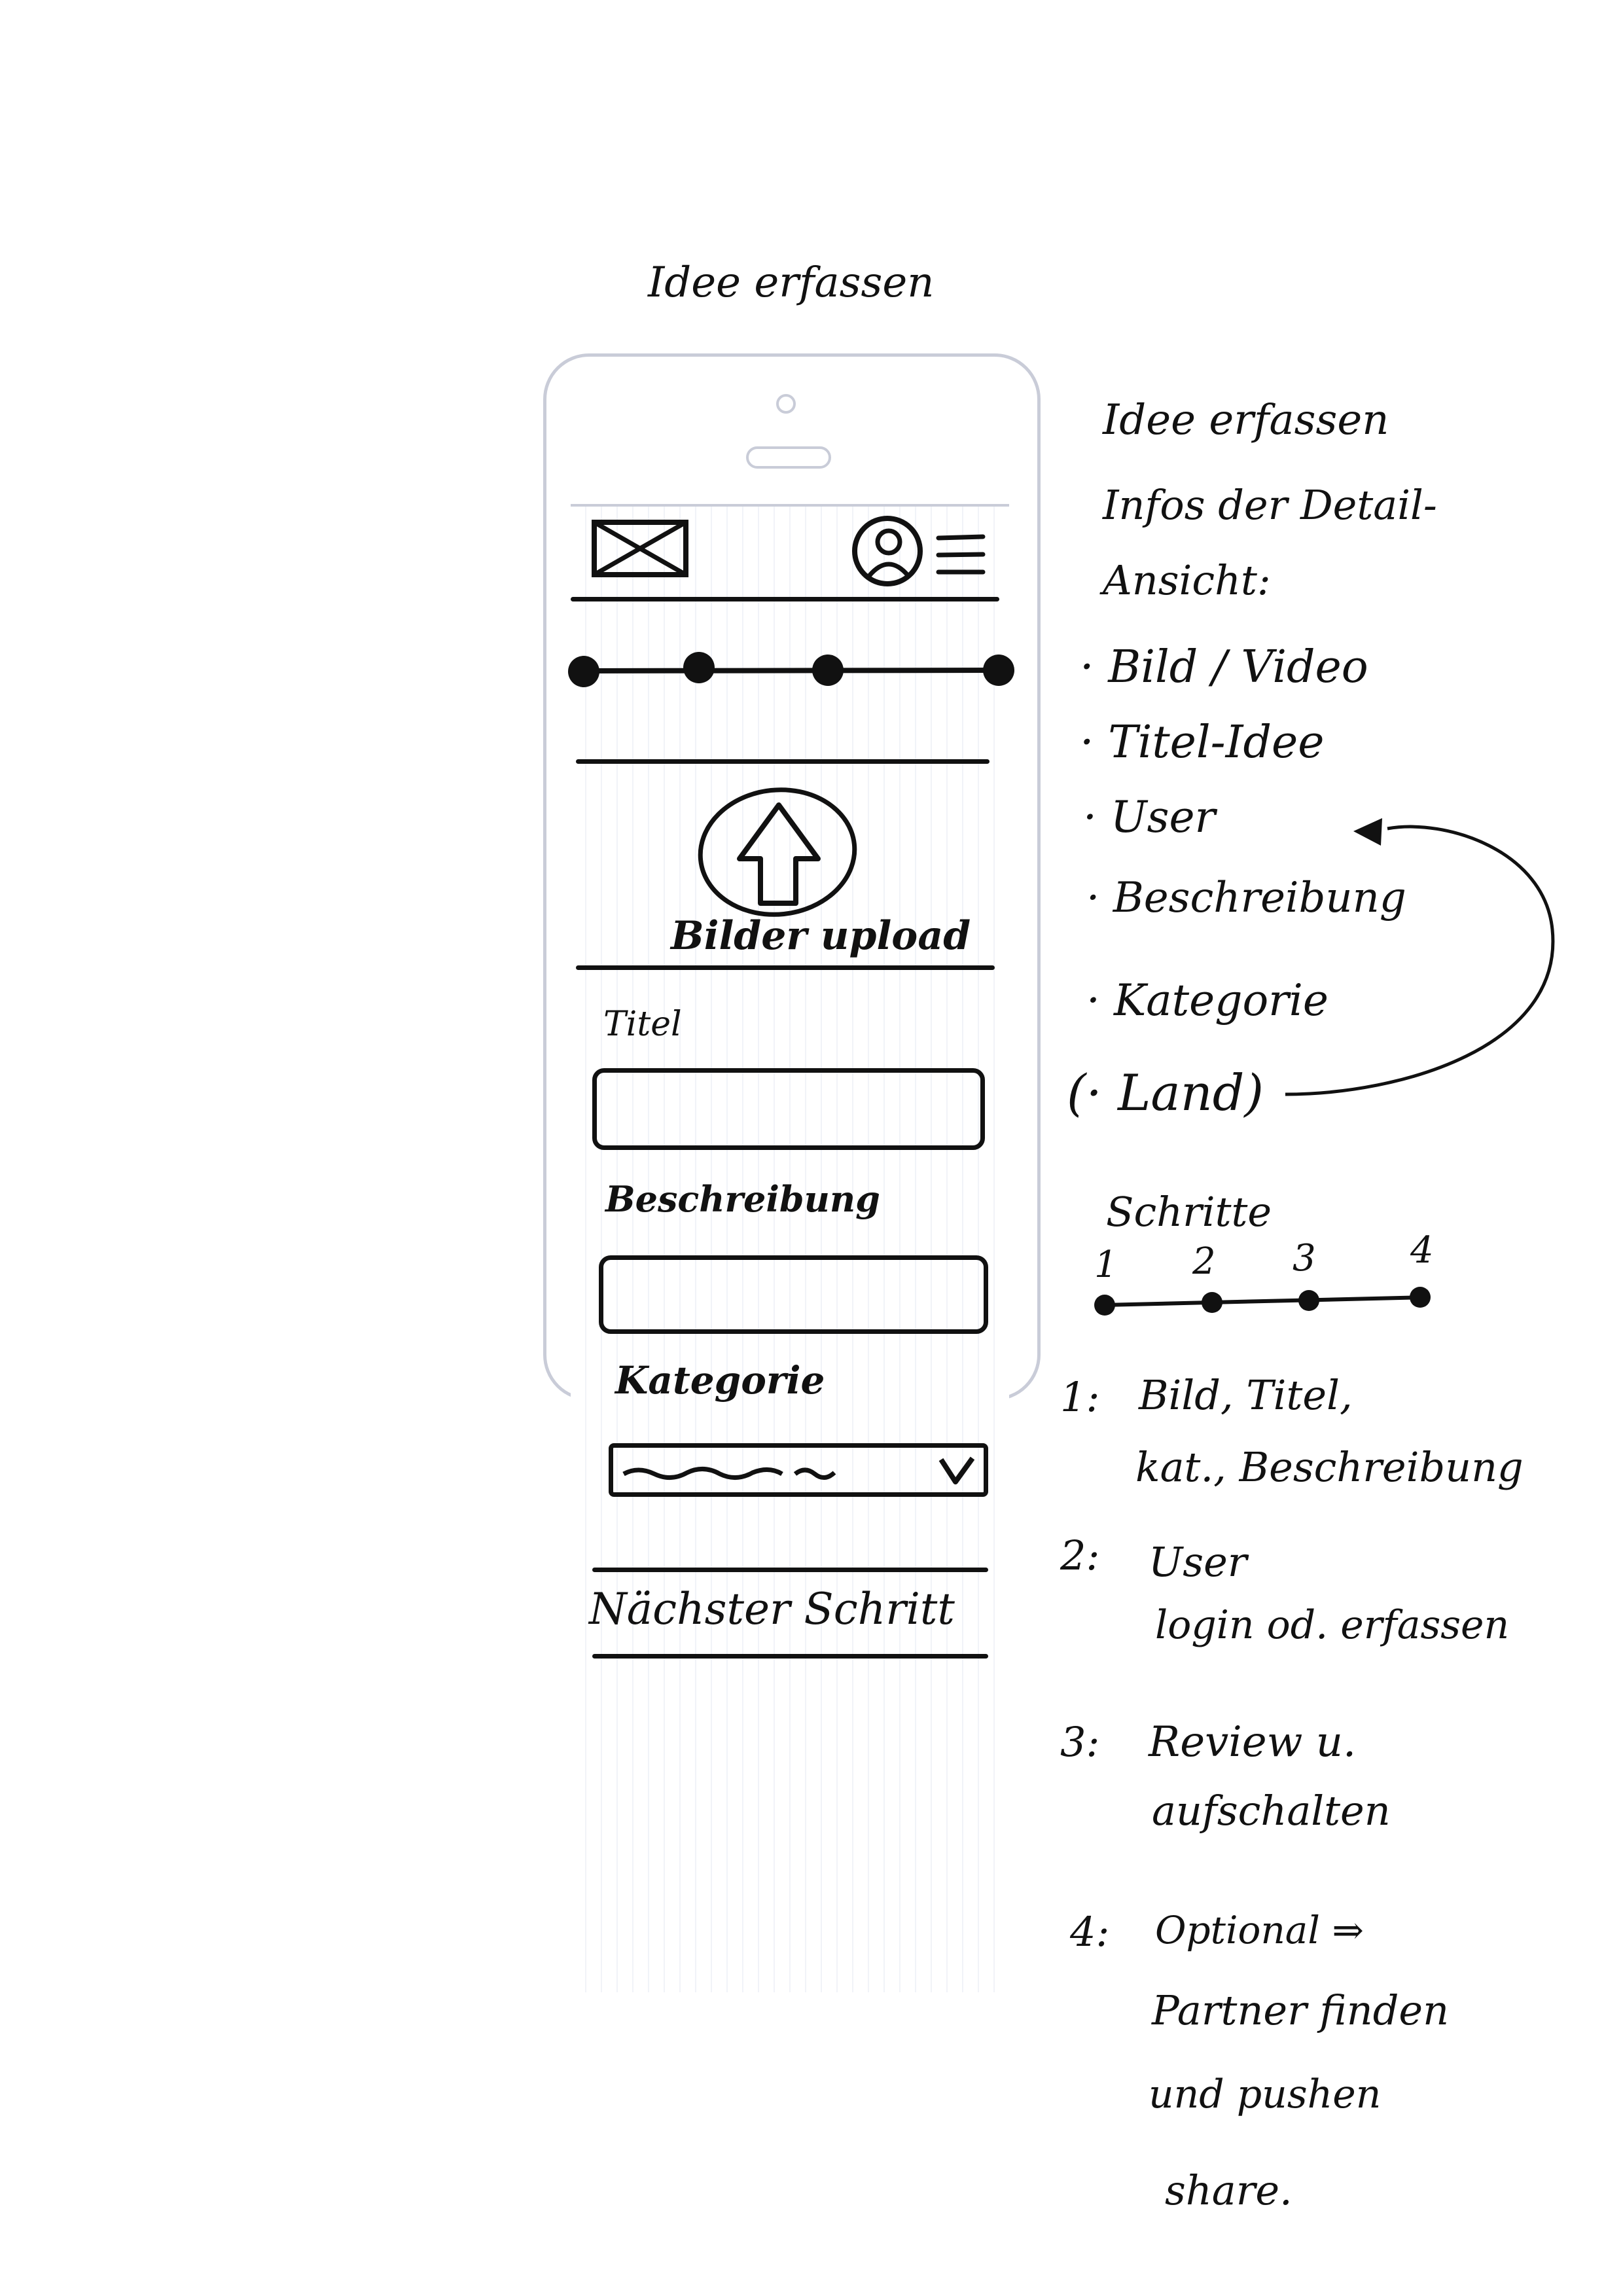 Image resolution: width=1623 pixels, height=2296 pixels. I want to click on note-item-user: · User, so click(1149, 817).